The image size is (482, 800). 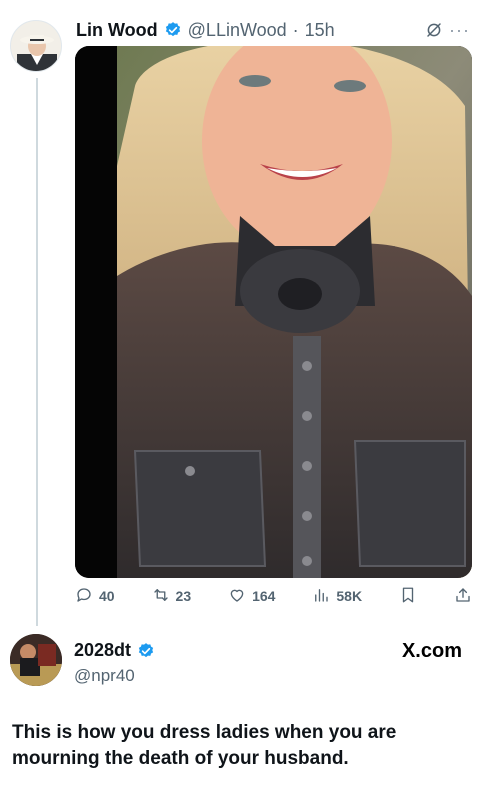 What do you see at coordinates (117, 30) in the screenshot?
I see `author-display-name: Lin Wood` at bounding box center [117, 30].